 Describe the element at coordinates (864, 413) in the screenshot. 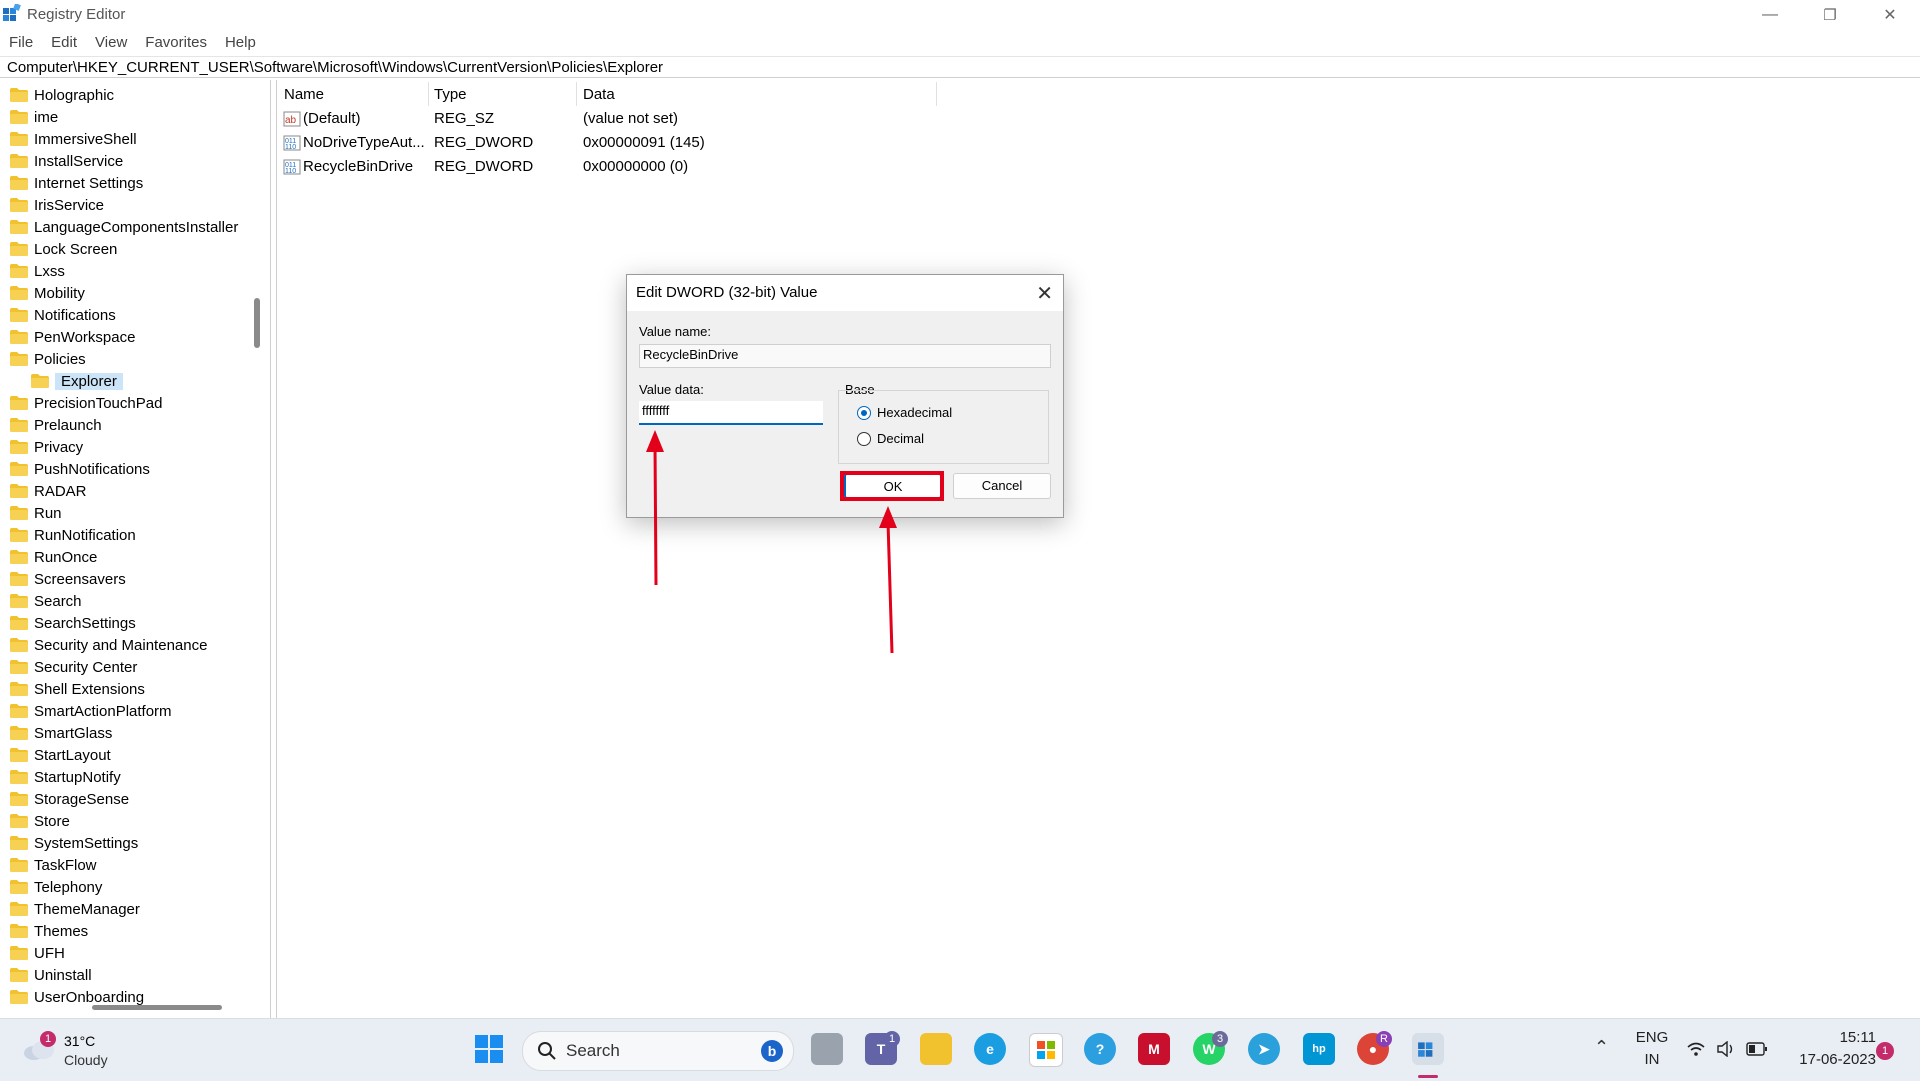

I see `hexadecimal-radio` at that location.